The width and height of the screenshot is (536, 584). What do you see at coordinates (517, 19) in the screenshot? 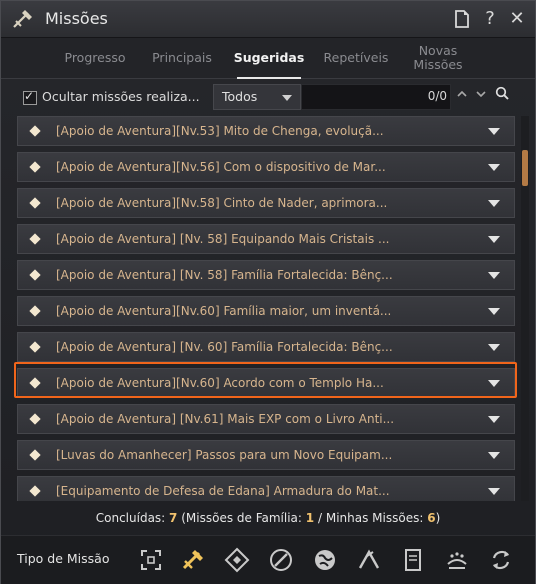
I see `close-button: ✕` at bounding box center [517, 19].